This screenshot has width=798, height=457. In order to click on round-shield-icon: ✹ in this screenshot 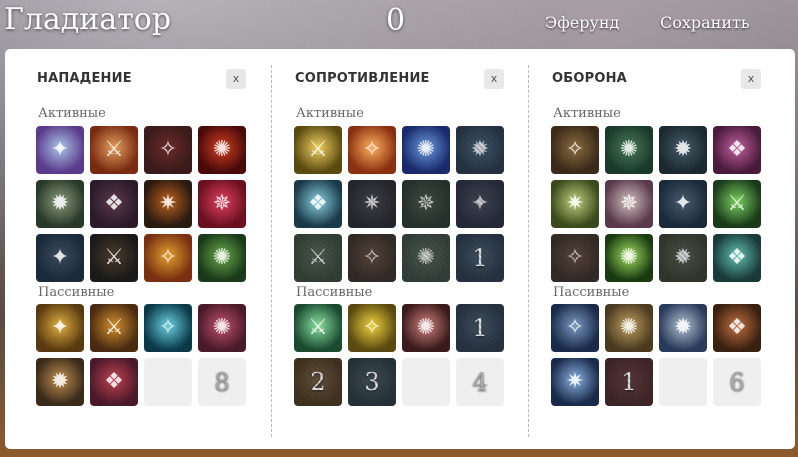, I will do `click(683, 328)`.